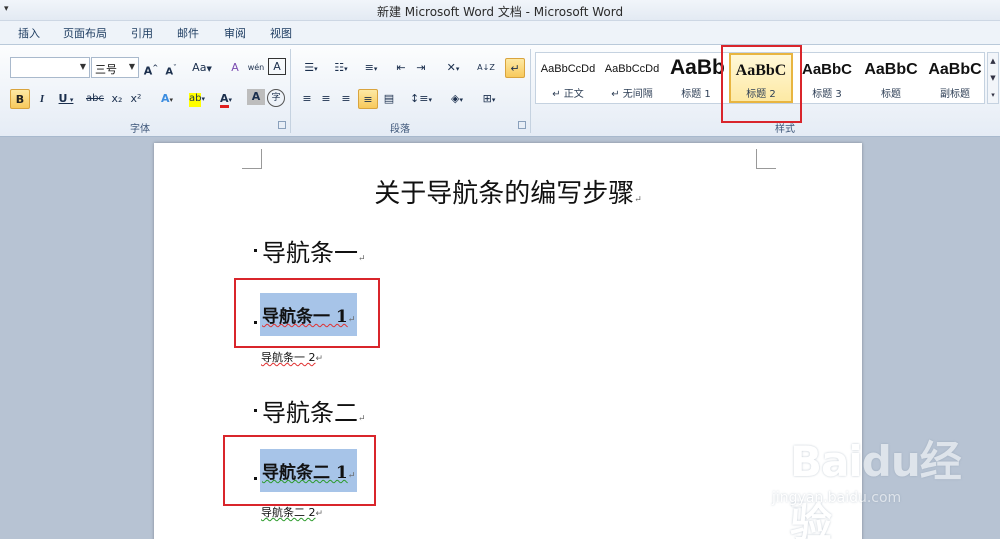  I want to click on tab-page-layout: 页面布局, so click(85, 33).